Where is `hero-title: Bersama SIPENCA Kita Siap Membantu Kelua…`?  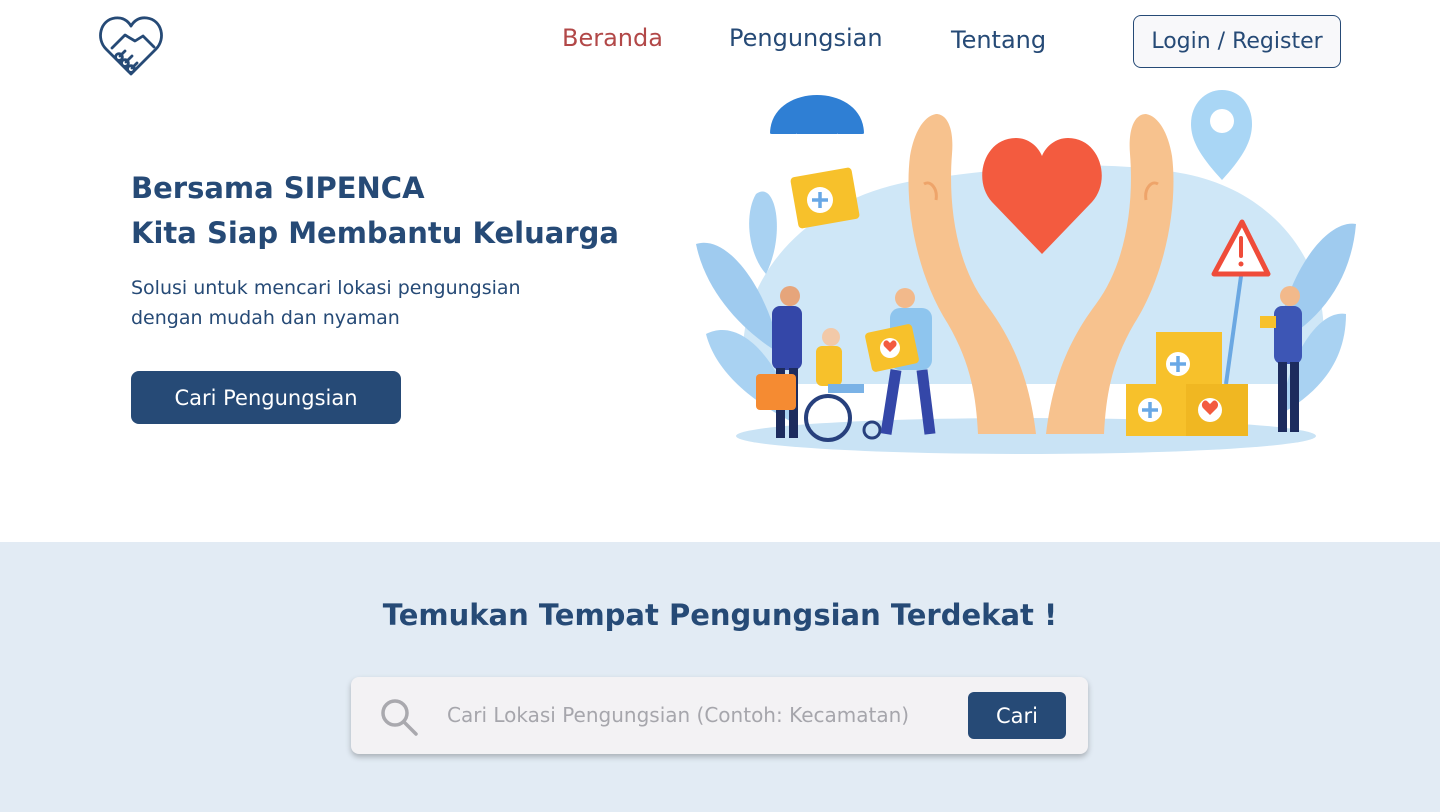 hero-title: Bersama SIPENCA Kita Siap Membantu Kelua… is located at coordinates (375, 211).